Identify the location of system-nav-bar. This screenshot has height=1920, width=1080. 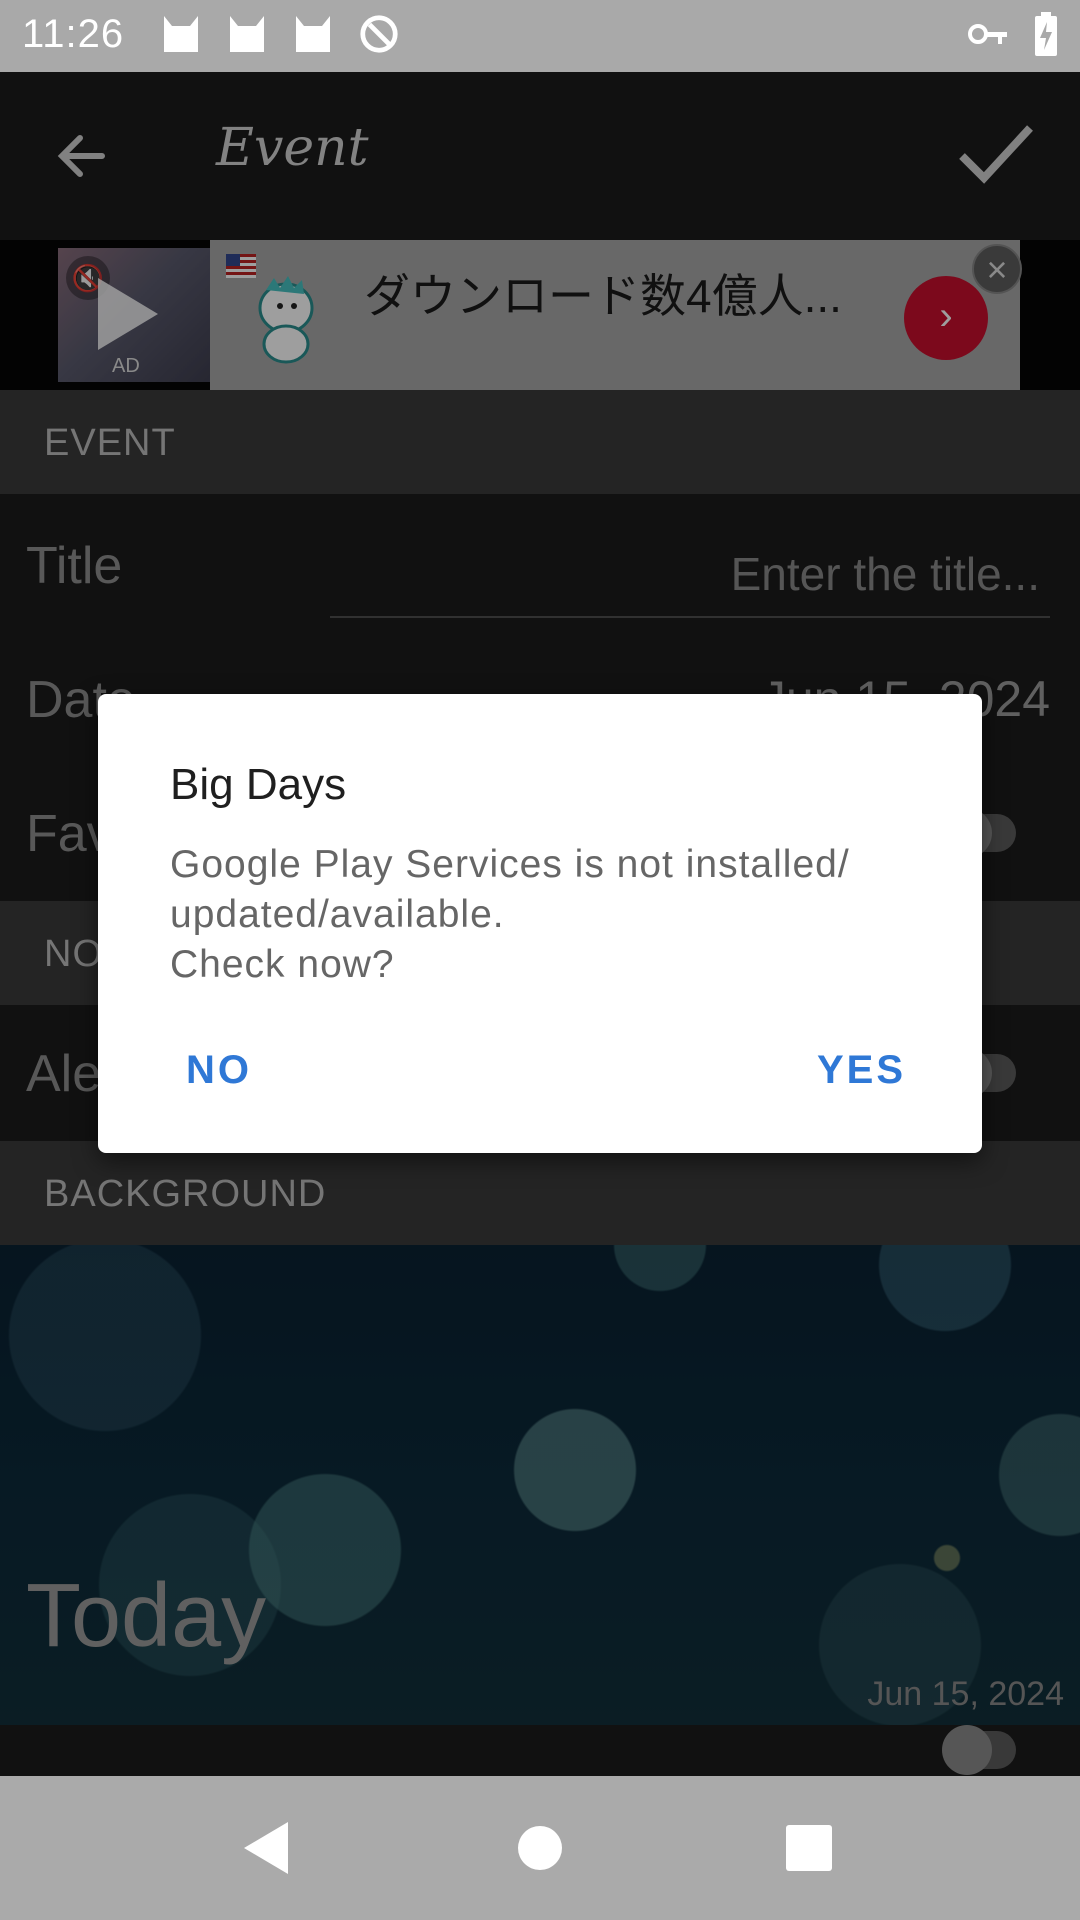
(540, 1848).